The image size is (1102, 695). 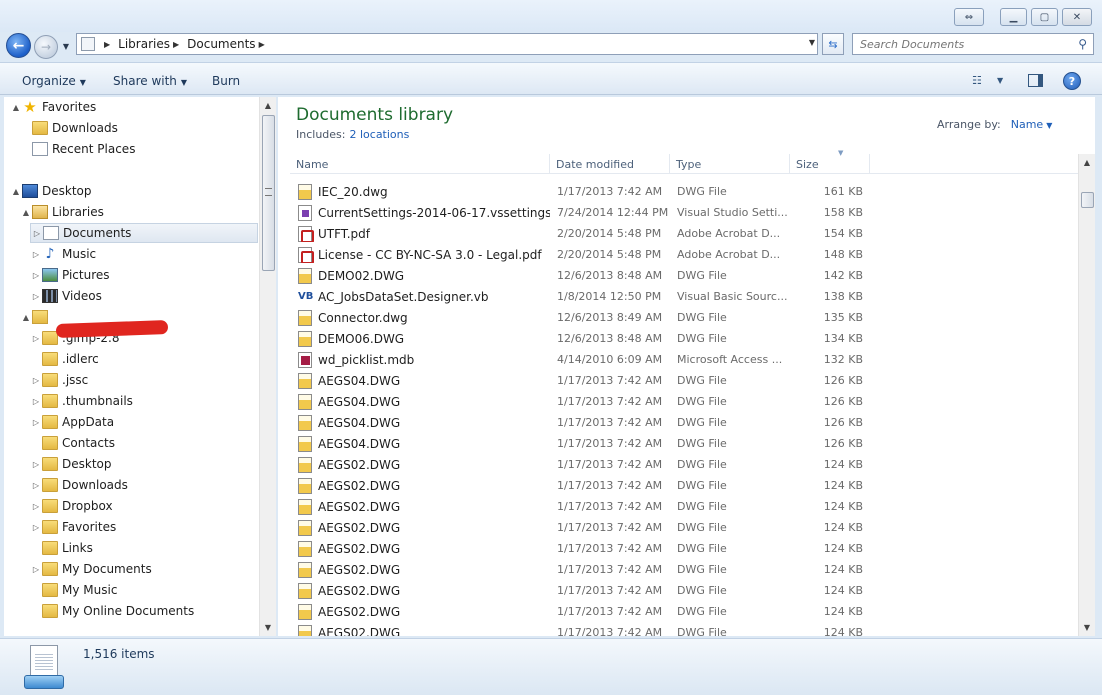 What do you see at coordinates (1000, 80) in the screenshot?
I see `more-views-button: ▼` at bounding box center [1000, 80].